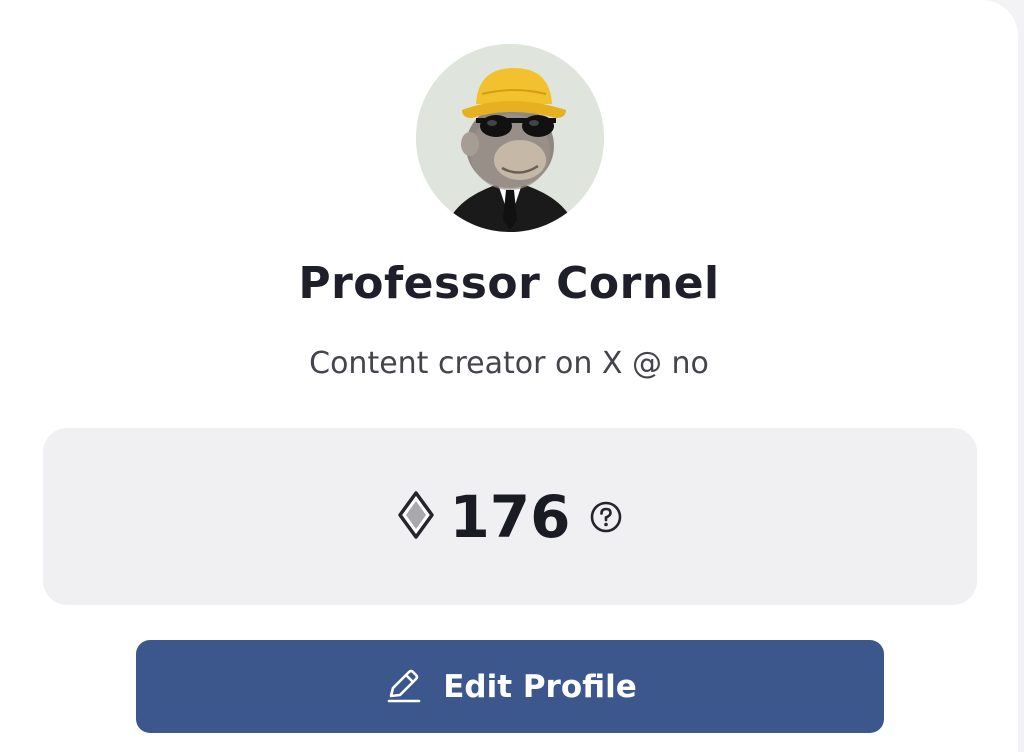  Describe the element at coordinates (416, 517) in the screenshot. I see `diamond-icon` at that location.